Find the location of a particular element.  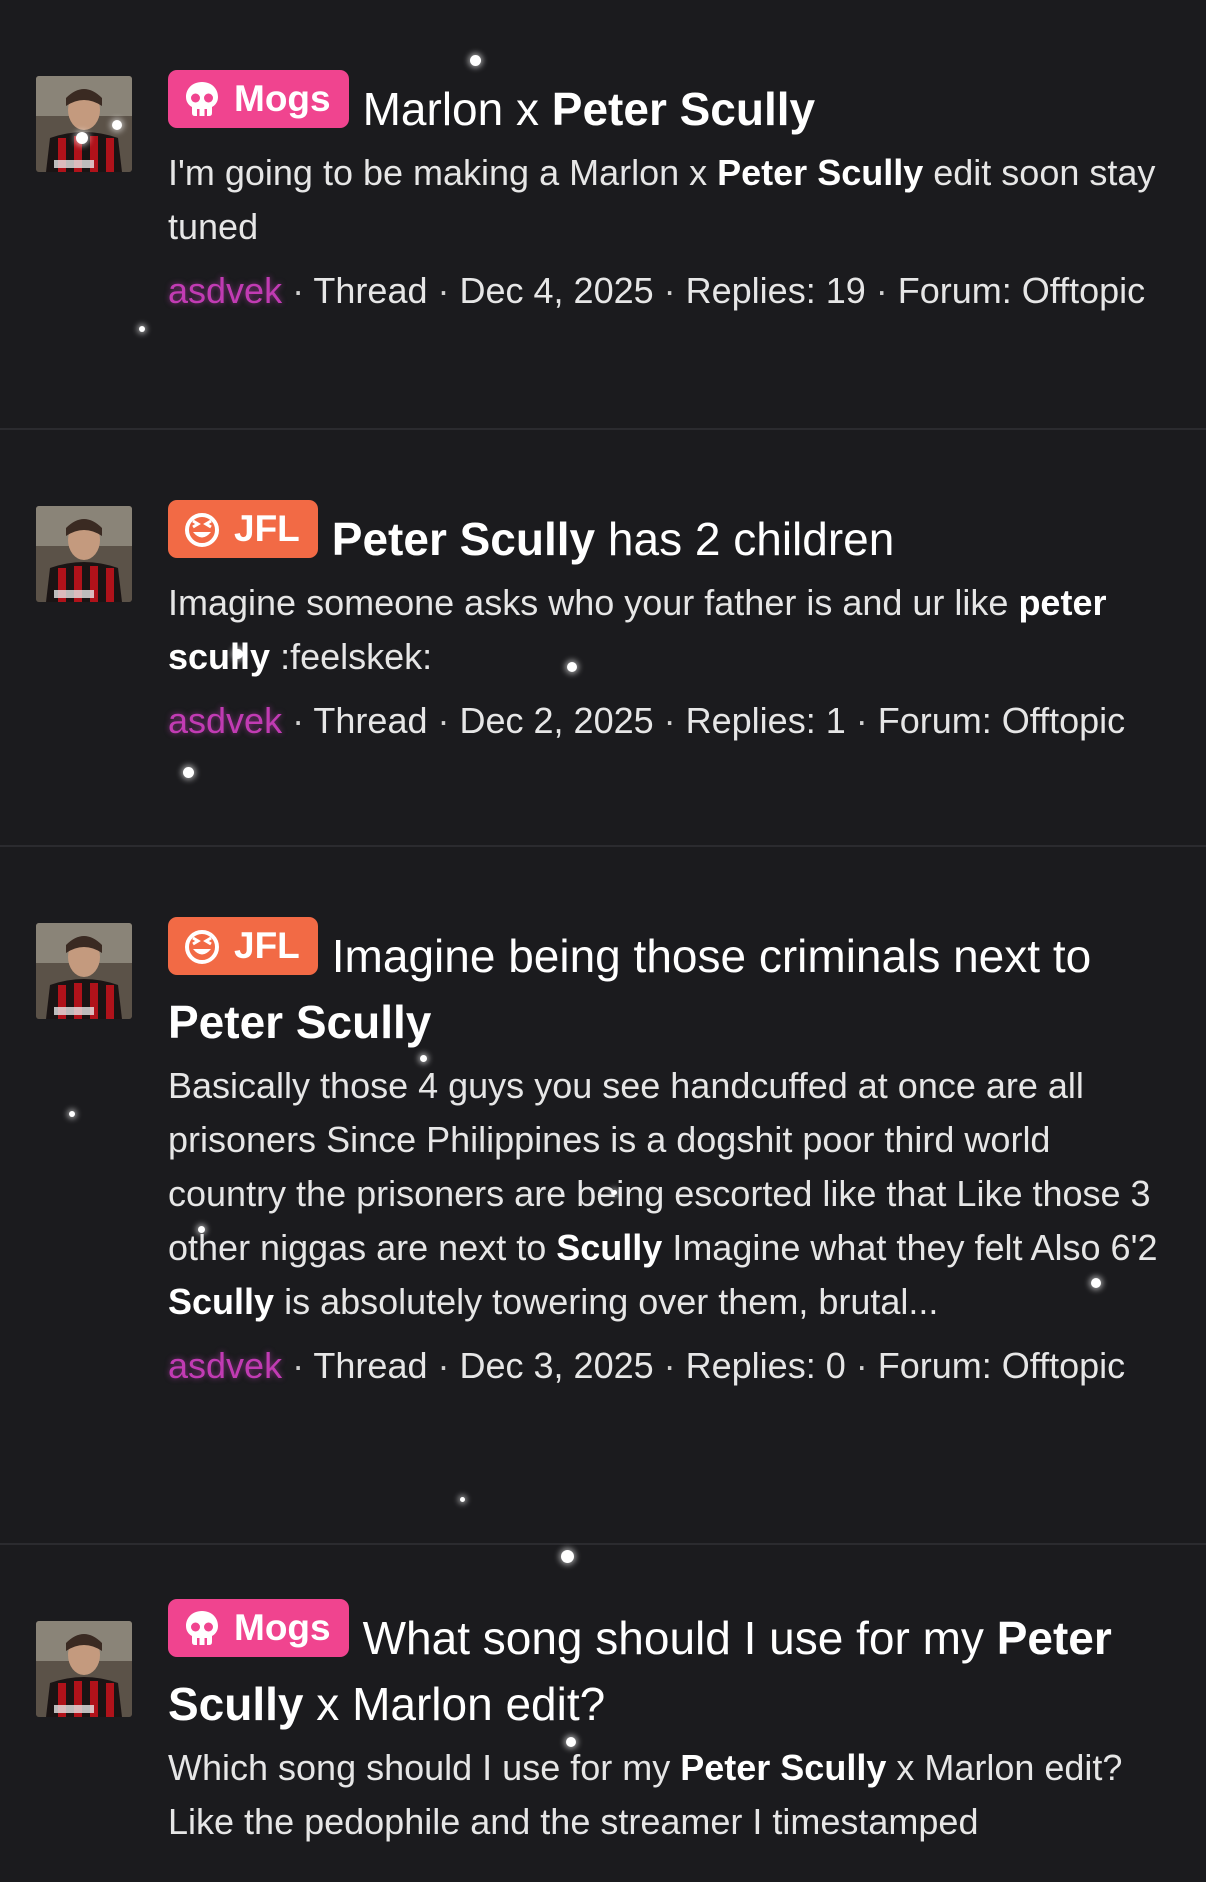

title-text: x Marlon edit? is located at coordinates (454, 1704).